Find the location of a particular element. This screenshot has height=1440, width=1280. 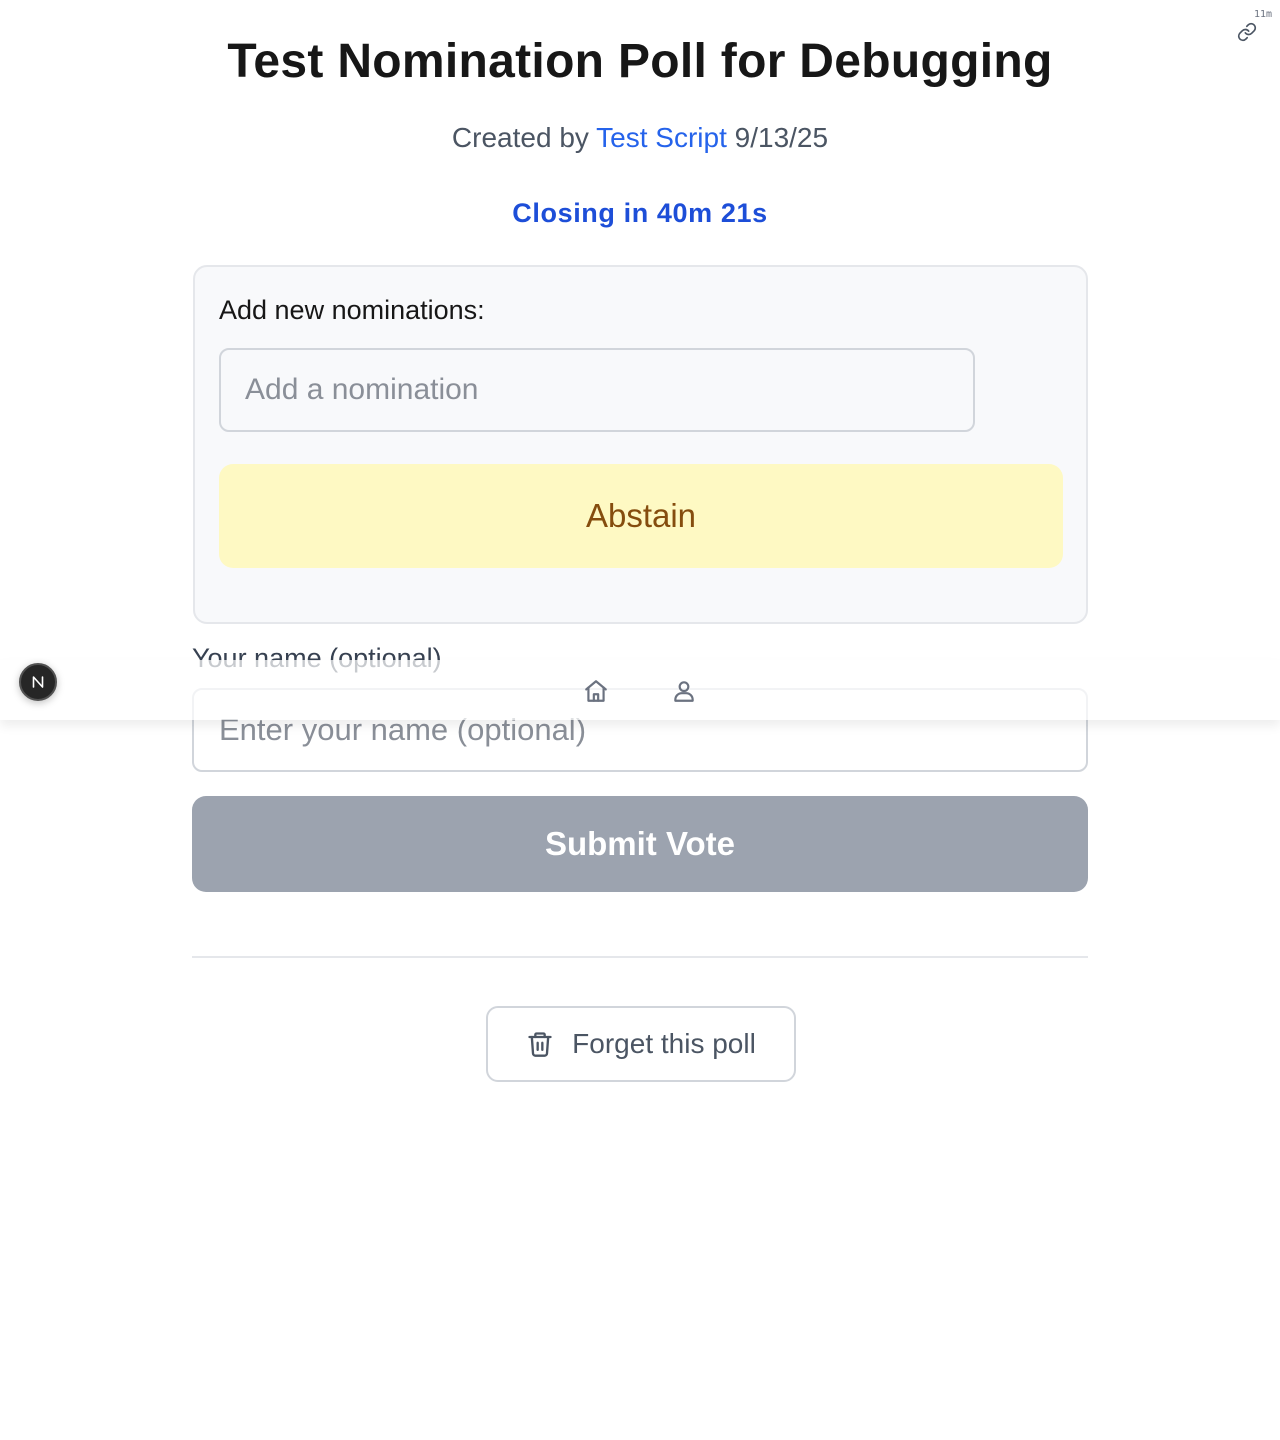

nav-profile-button is located at coordinates (684, 691).